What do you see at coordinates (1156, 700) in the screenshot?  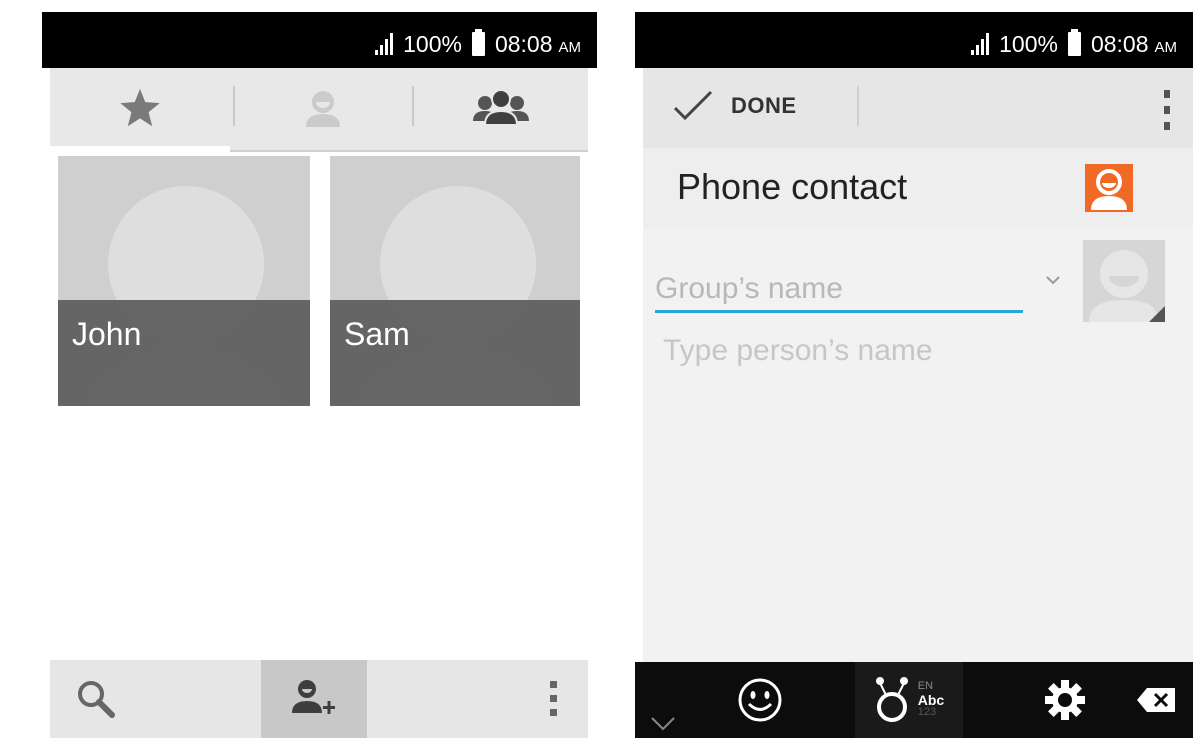 I see `backspace-icon` at bounding box center [1156, 700].